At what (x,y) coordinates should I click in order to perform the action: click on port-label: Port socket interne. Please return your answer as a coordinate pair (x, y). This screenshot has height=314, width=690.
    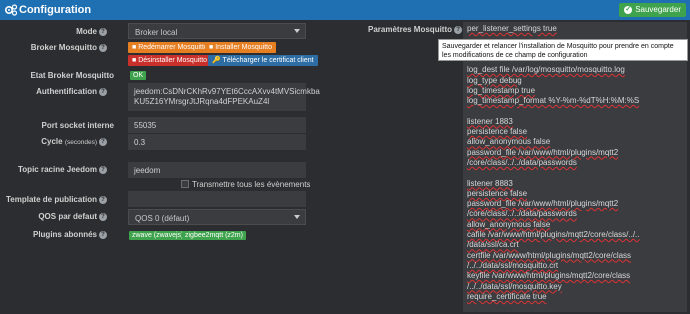
    Looking at the image, I should click on (77, 125).